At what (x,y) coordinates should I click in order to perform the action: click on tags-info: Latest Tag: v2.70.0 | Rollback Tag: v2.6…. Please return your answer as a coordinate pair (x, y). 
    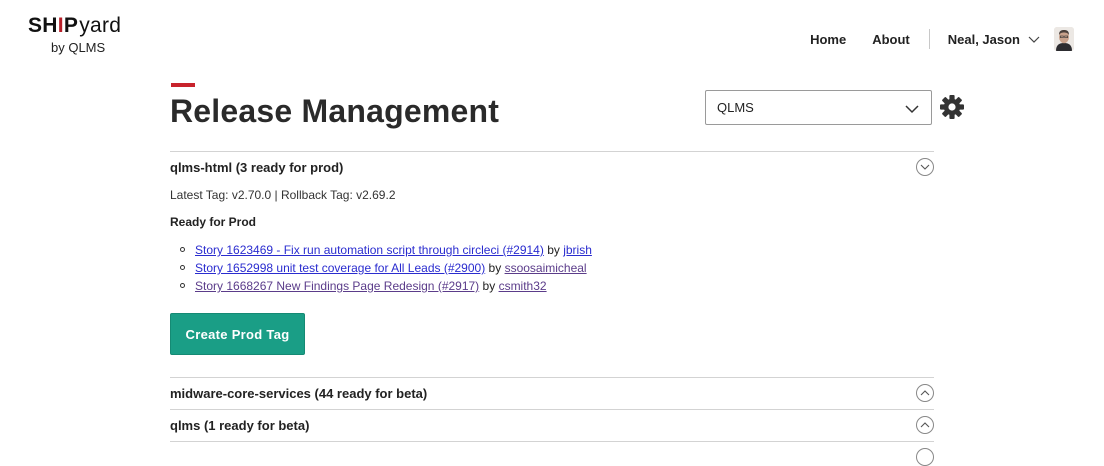
    Looking at the image, I should click on (283, 195).